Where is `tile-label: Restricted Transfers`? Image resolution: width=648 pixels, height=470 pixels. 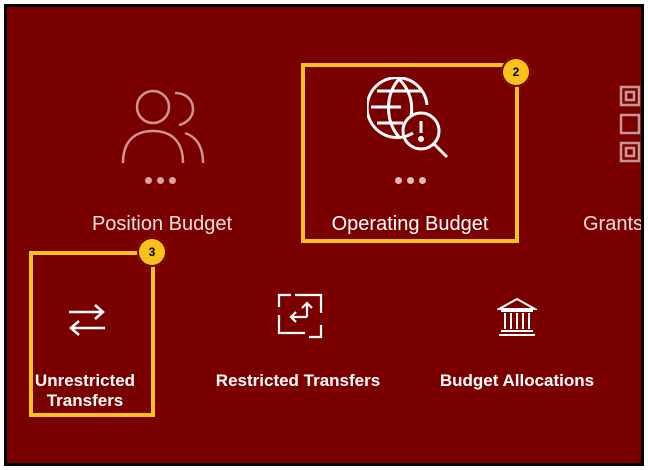
tile-label: Restricted Transfers is located at coordinates (298, 380).